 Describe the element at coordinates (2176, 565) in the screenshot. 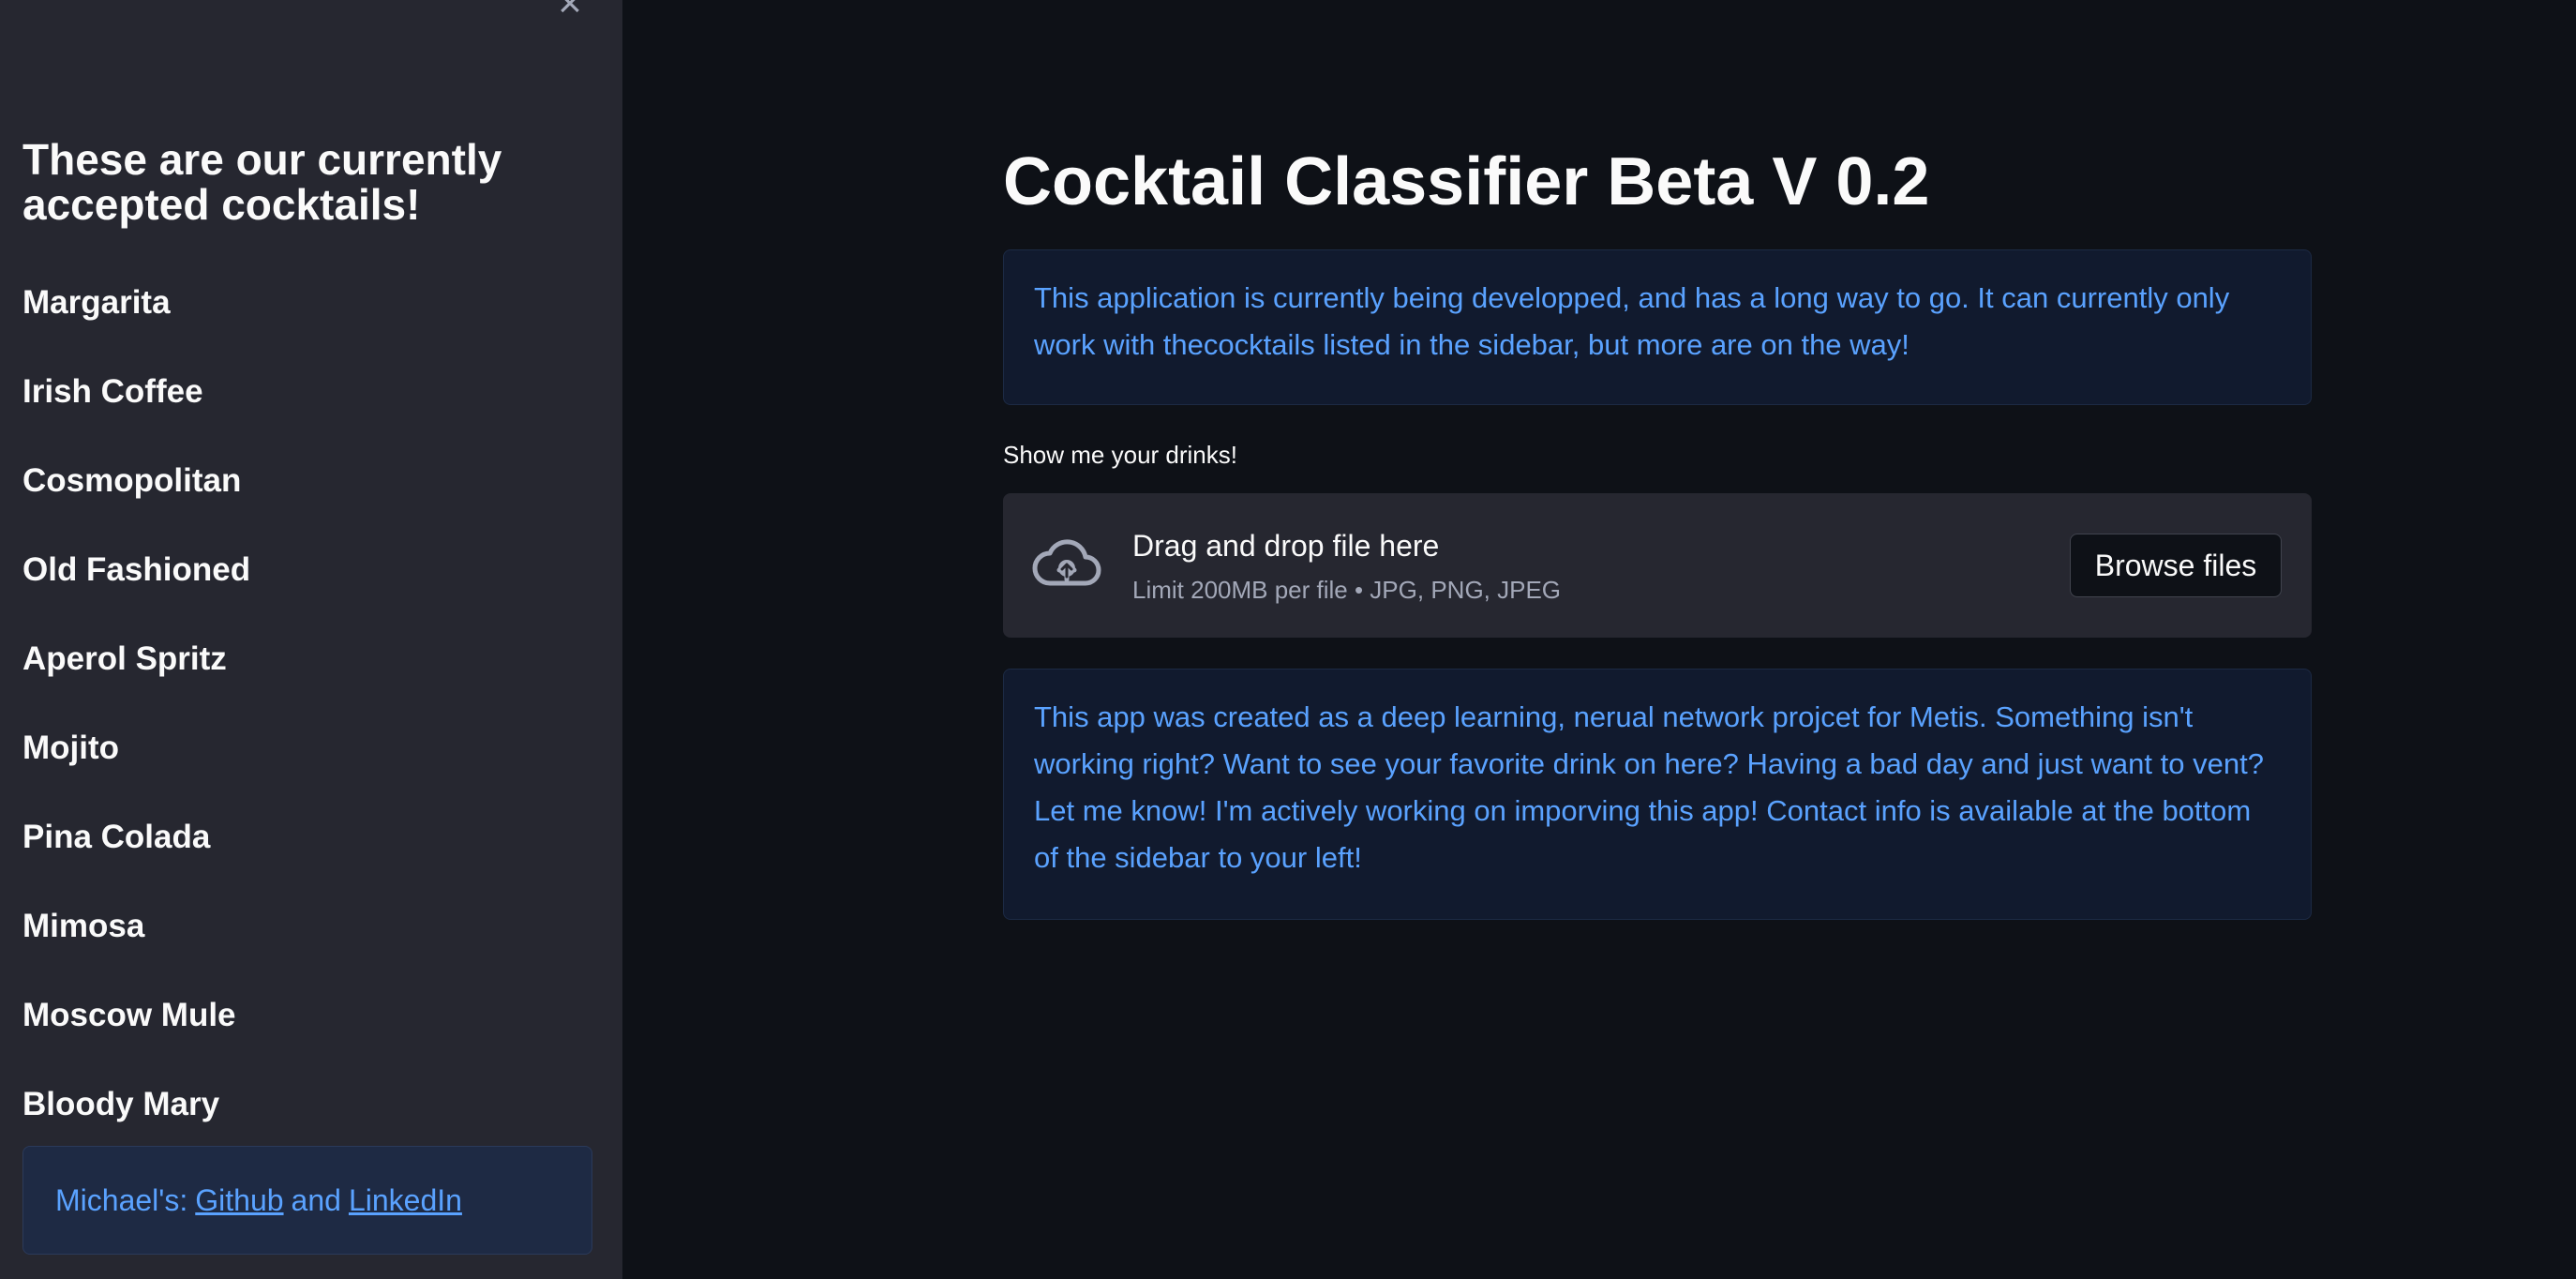

I see `browse-files-button: Browse files` at that location.